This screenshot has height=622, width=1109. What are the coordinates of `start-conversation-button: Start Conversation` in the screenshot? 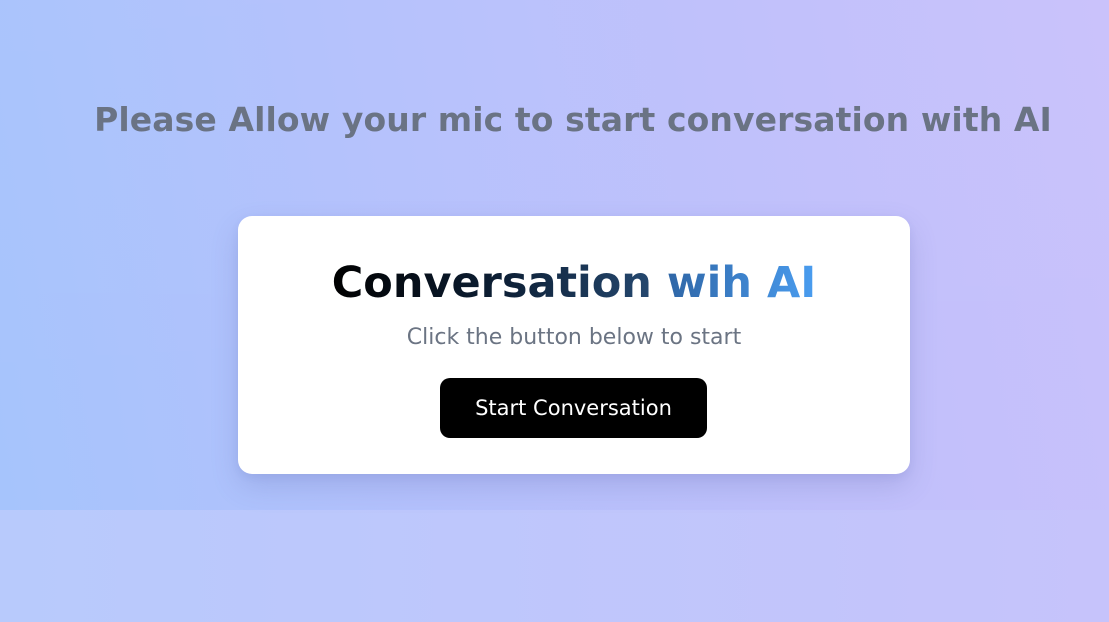 It's located at (573, 408).